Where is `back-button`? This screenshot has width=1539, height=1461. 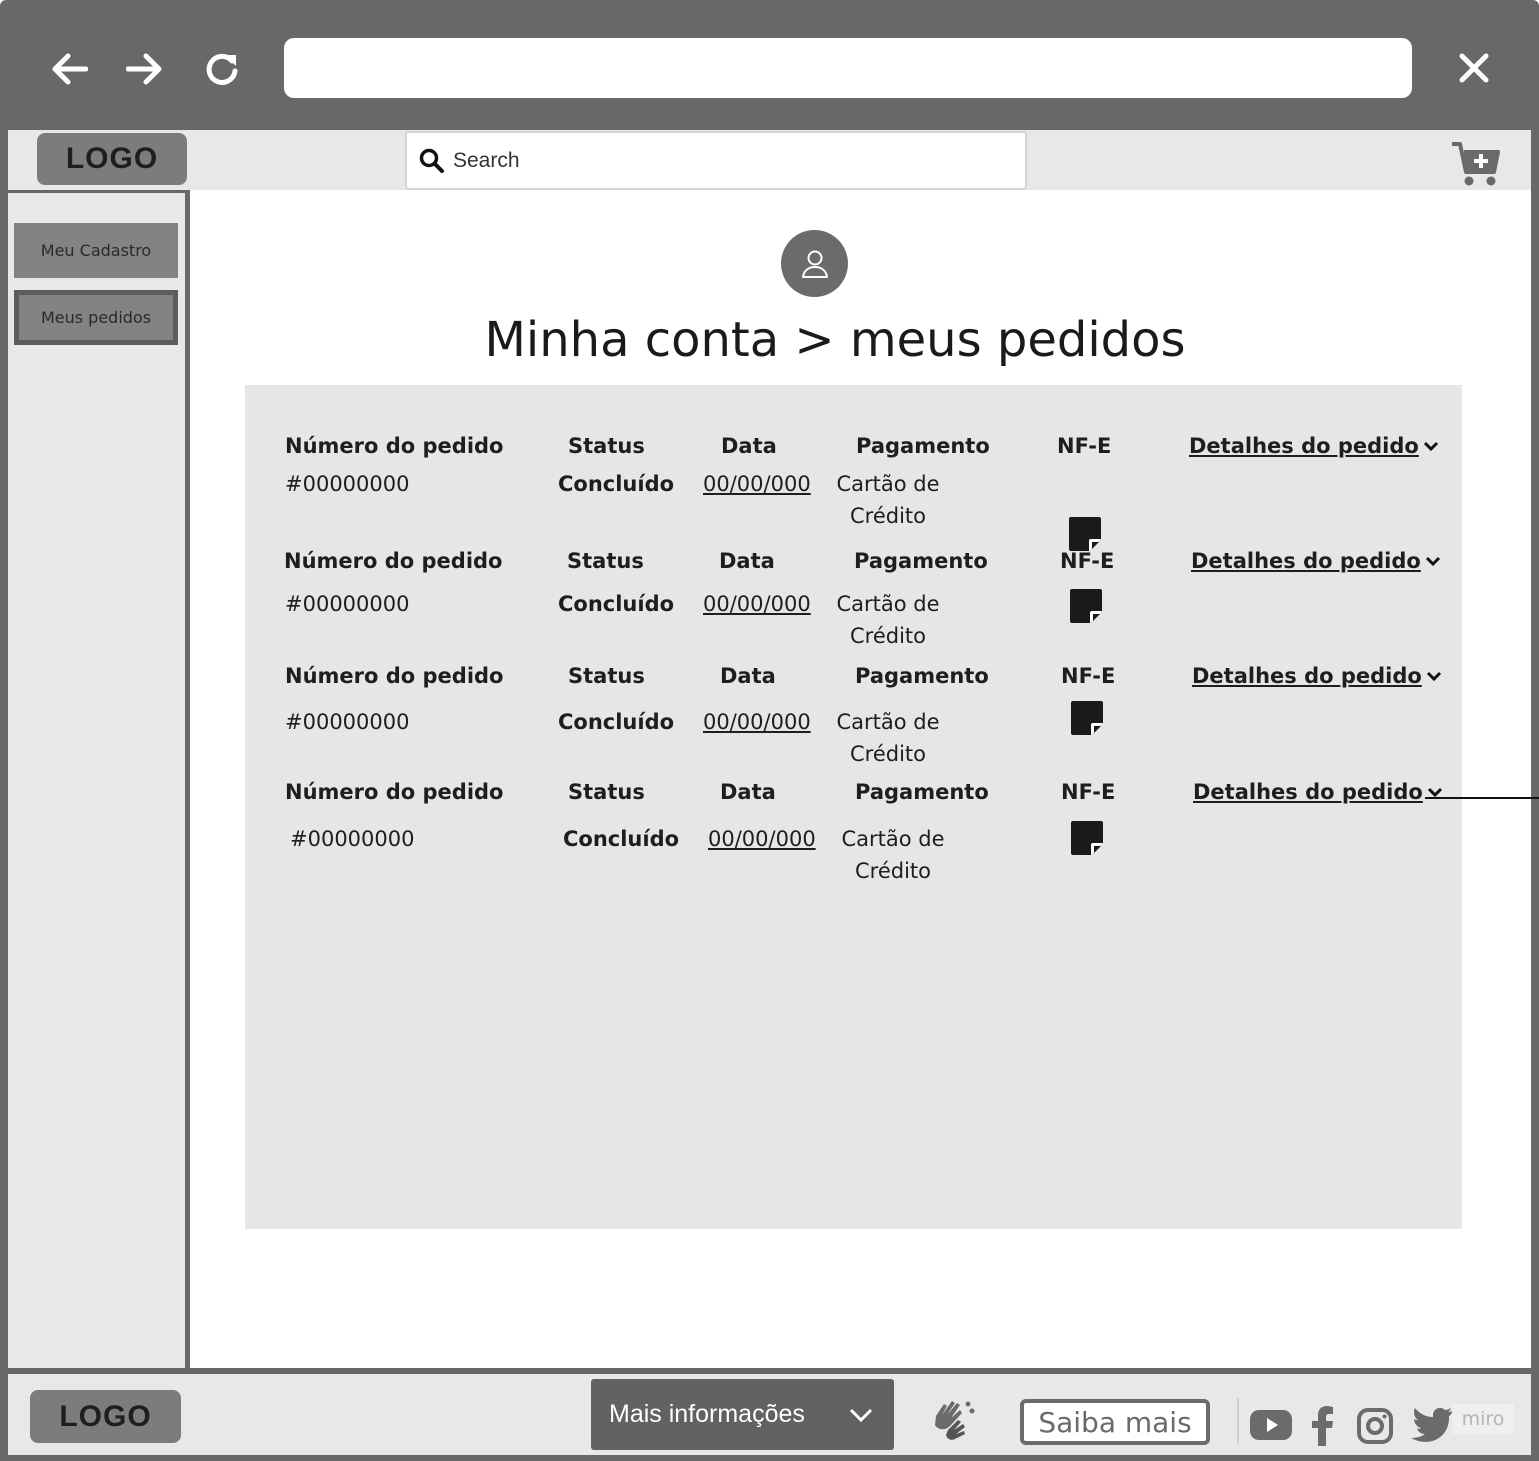
back-button is located at coordinates (69, 69).